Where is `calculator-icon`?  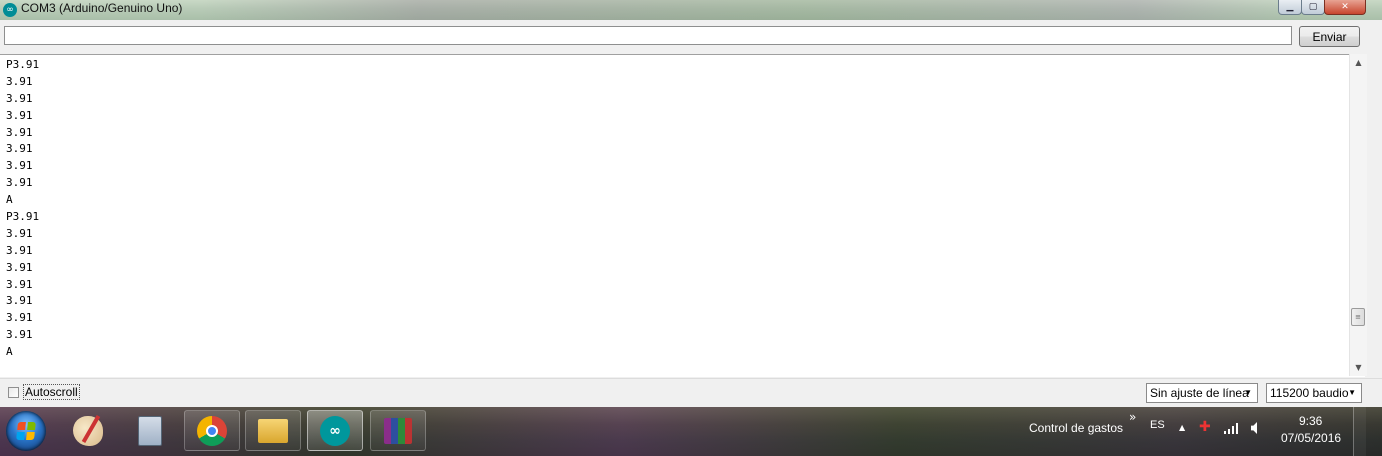 calculator-icon is located at coordinates (150, 430).